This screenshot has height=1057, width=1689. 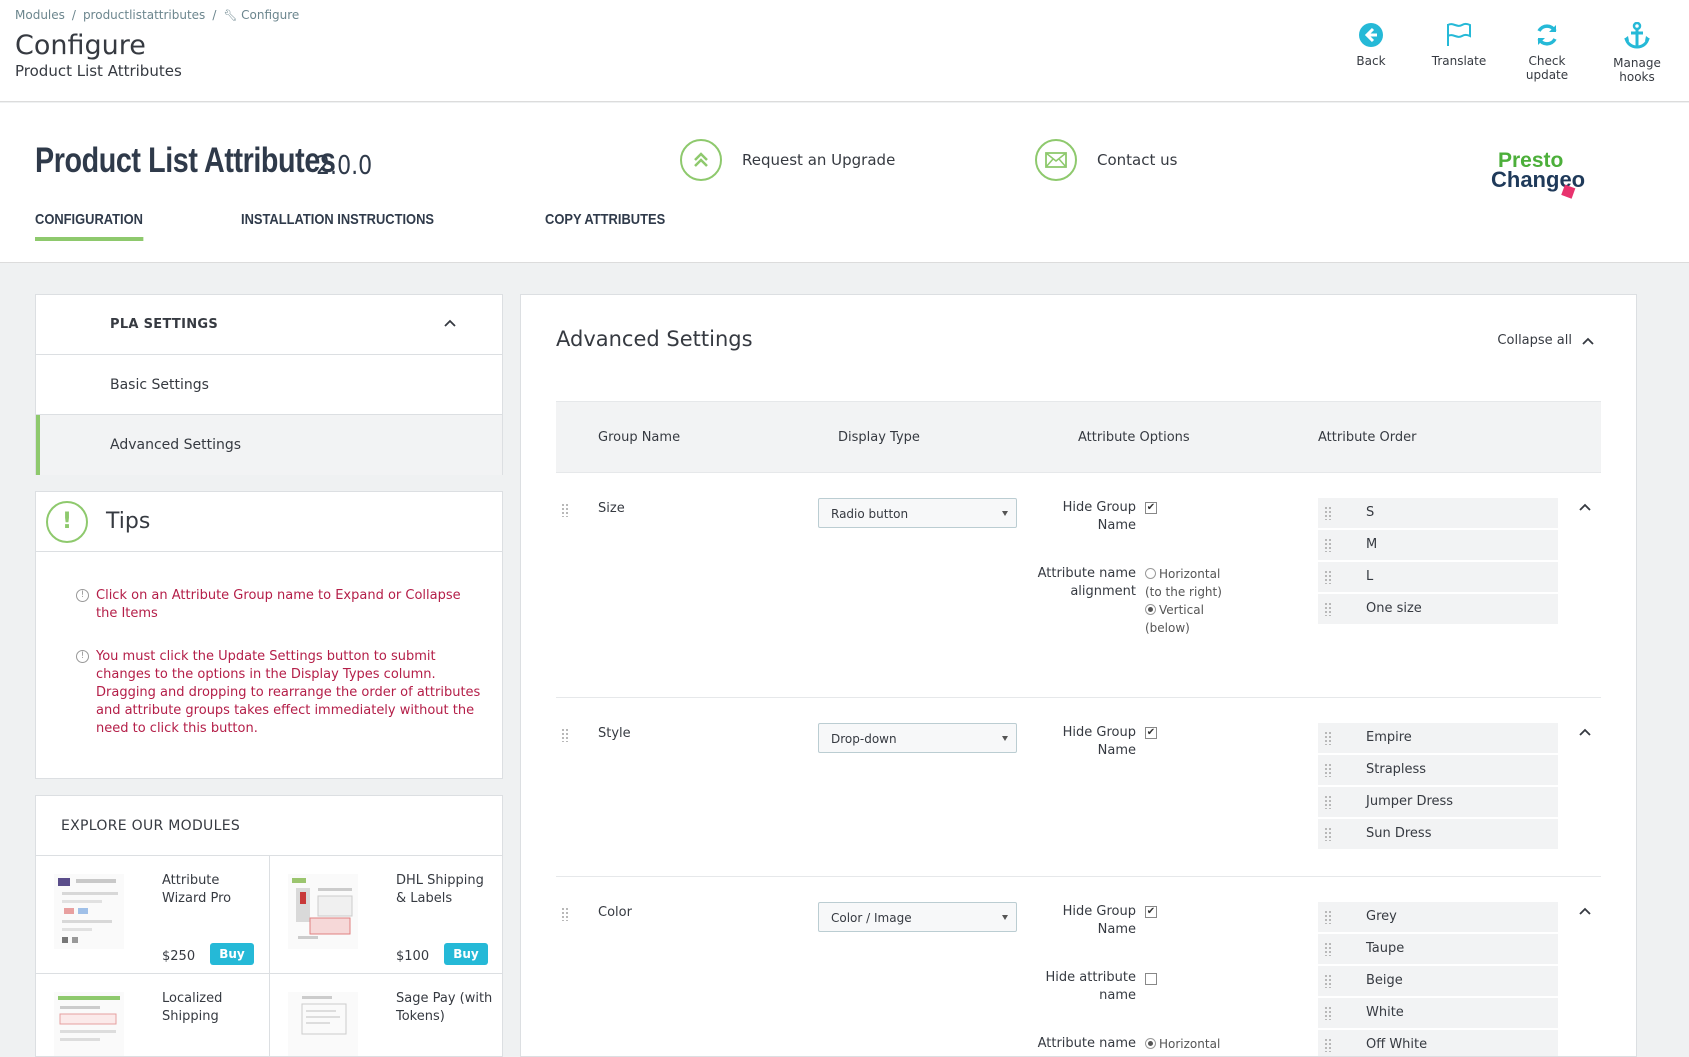 I want to click on sidebar-item-label: Basic Settings, so click(x=159, y=384).